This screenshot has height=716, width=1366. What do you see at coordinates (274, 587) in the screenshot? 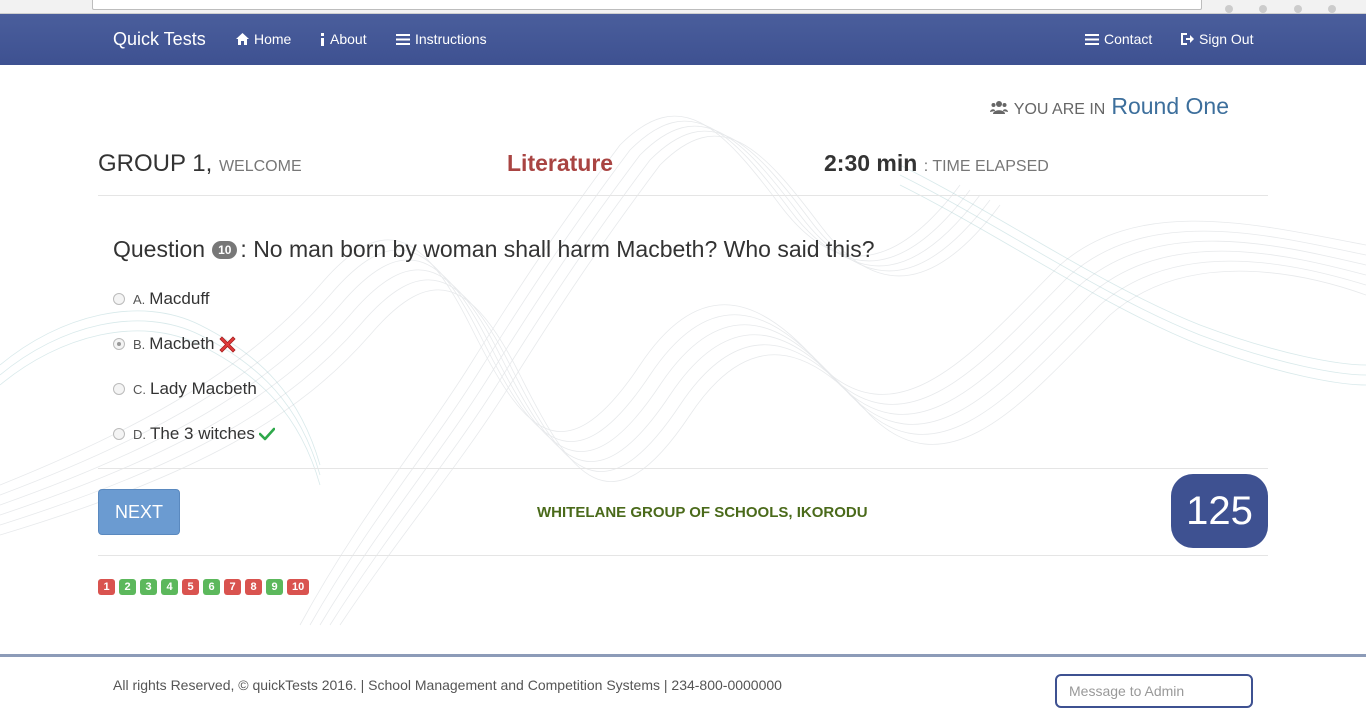
I see `pager-item: 9` at bounding box center [274, 587].